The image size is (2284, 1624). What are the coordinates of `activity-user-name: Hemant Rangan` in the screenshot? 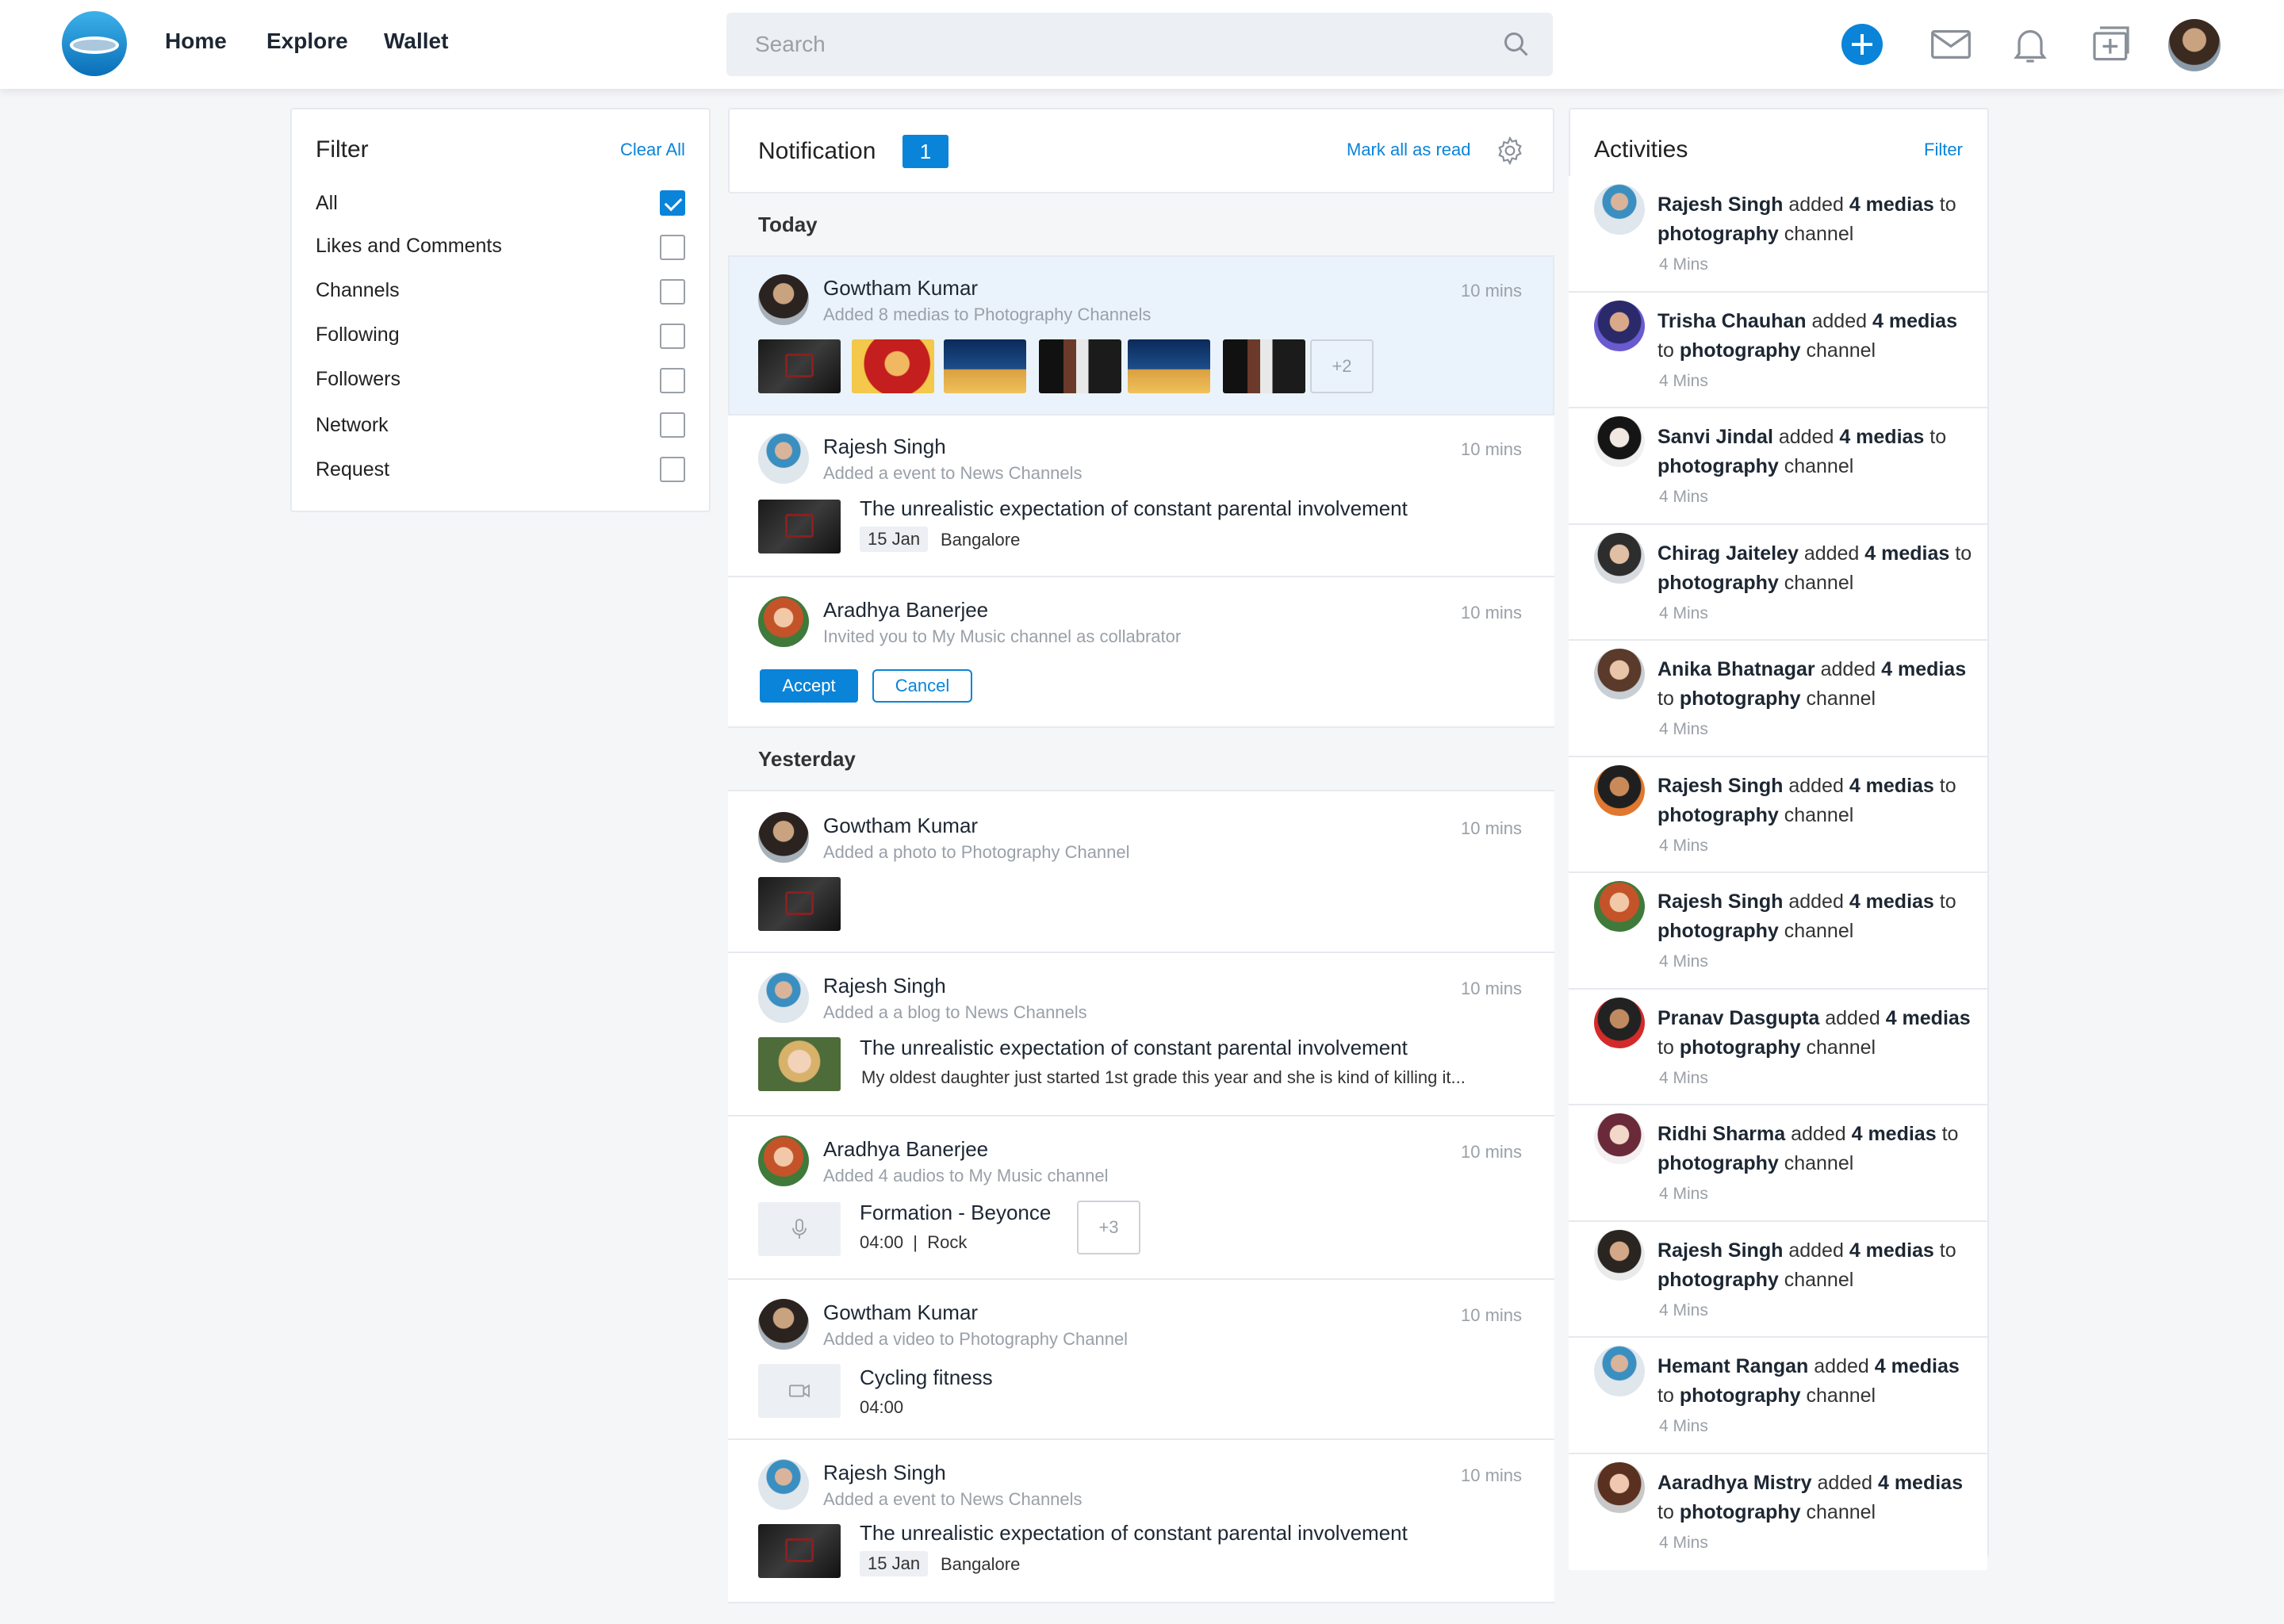 It's located at (1732, 1366).